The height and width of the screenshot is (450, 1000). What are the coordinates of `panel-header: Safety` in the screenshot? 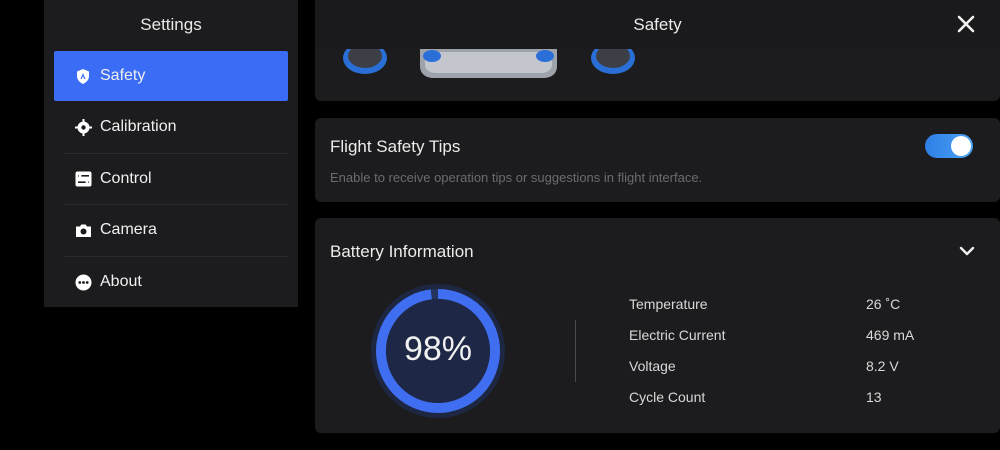 It's located at (657, 24).